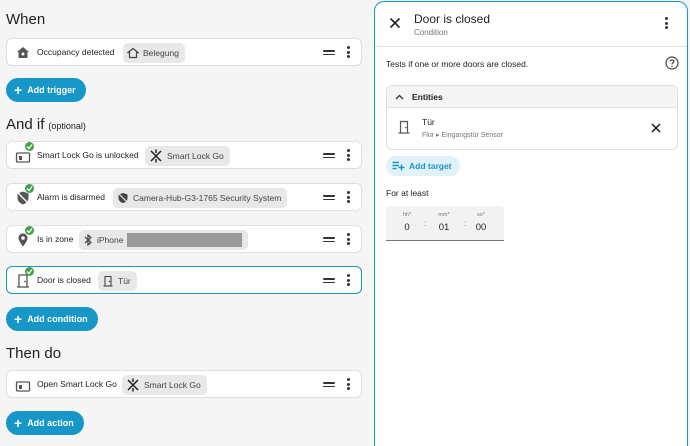 This screenshot has height=446, width=690. I want to click on close-icon, so click(395, 23).